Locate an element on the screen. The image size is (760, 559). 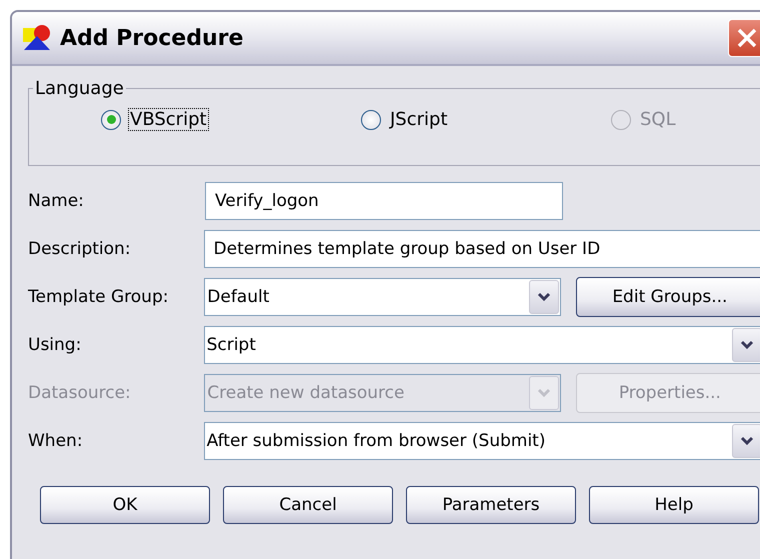
field-label: Description: is located at coordinates (80, 249).